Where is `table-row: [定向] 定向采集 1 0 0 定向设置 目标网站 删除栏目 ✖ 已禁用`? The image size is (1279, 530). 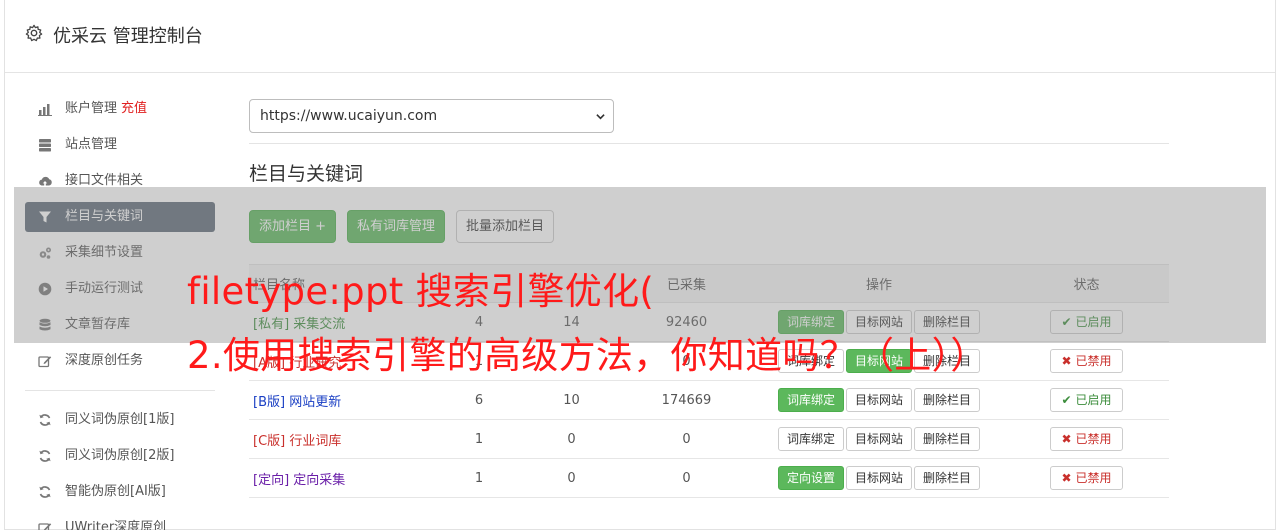 table-row: [定向] 定向采集 1 0 0 定向设置 目标网站 删除栏目 ✖ 已禁用 is located at coordinates (709, 478).